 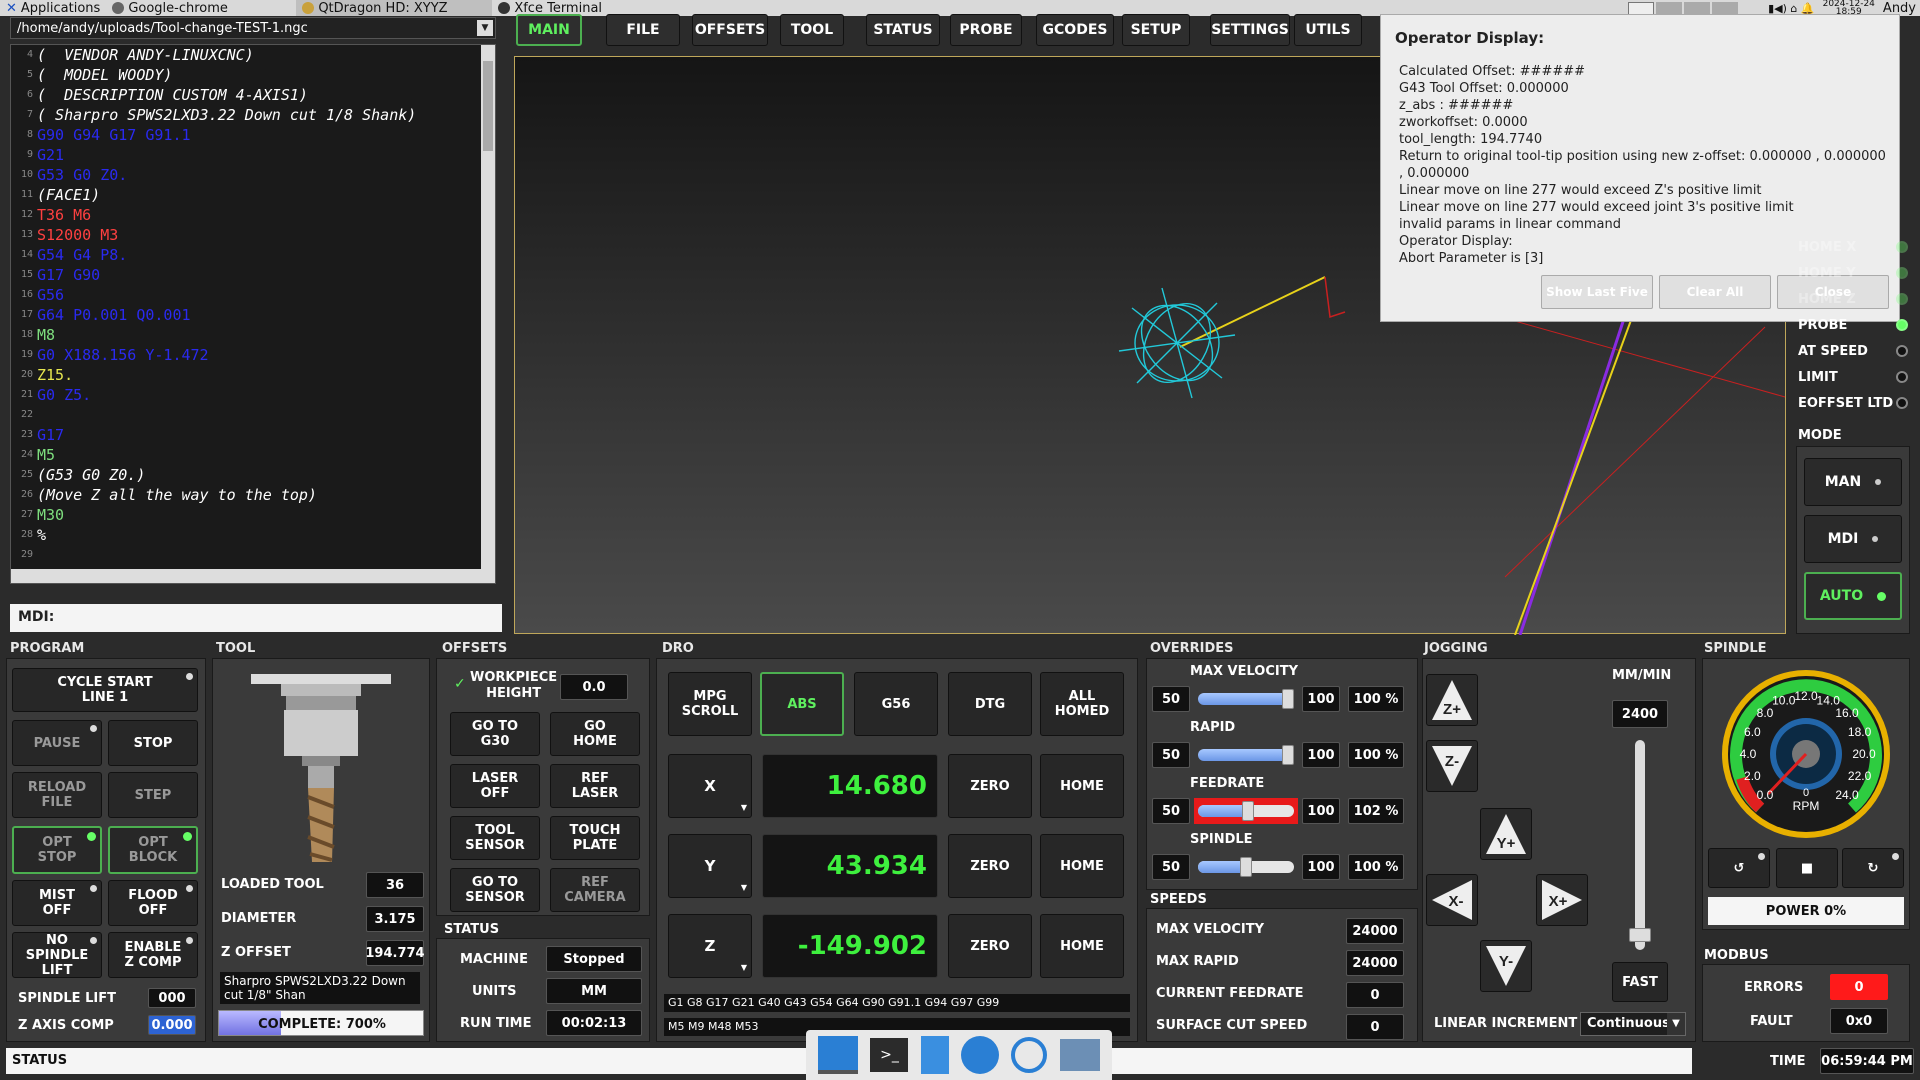 What do you see at coordinates (1853, 539) in the screenshot?
I see `mode-mdi-button: MDI` at bounding box center [1853, 539].